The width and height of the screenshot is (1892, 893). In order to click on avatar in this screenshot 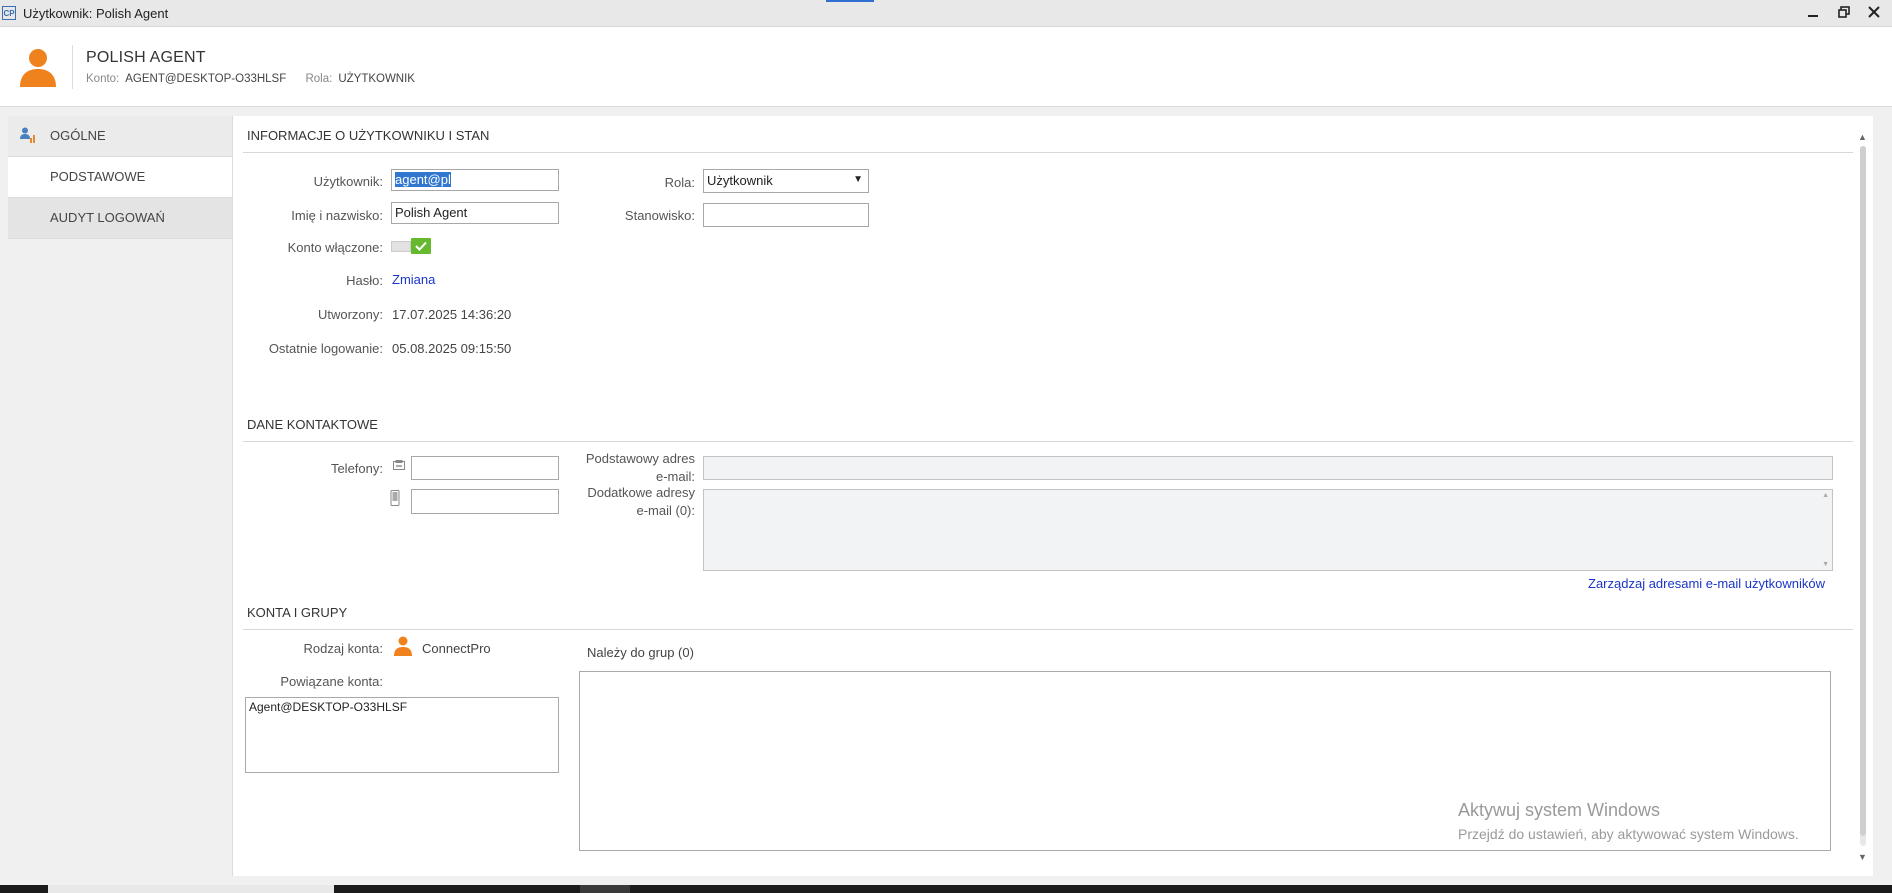, I will do `click(38, 67)`.